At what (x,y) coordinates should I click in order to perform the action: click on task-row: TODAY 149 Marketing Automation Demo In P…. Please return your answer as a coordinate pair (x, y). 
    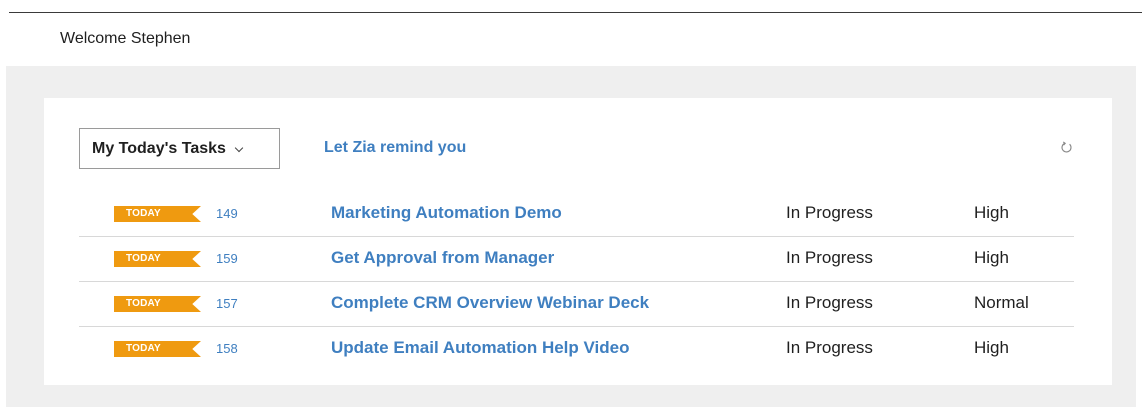
    Looking at the image, I should click on (576, 214).